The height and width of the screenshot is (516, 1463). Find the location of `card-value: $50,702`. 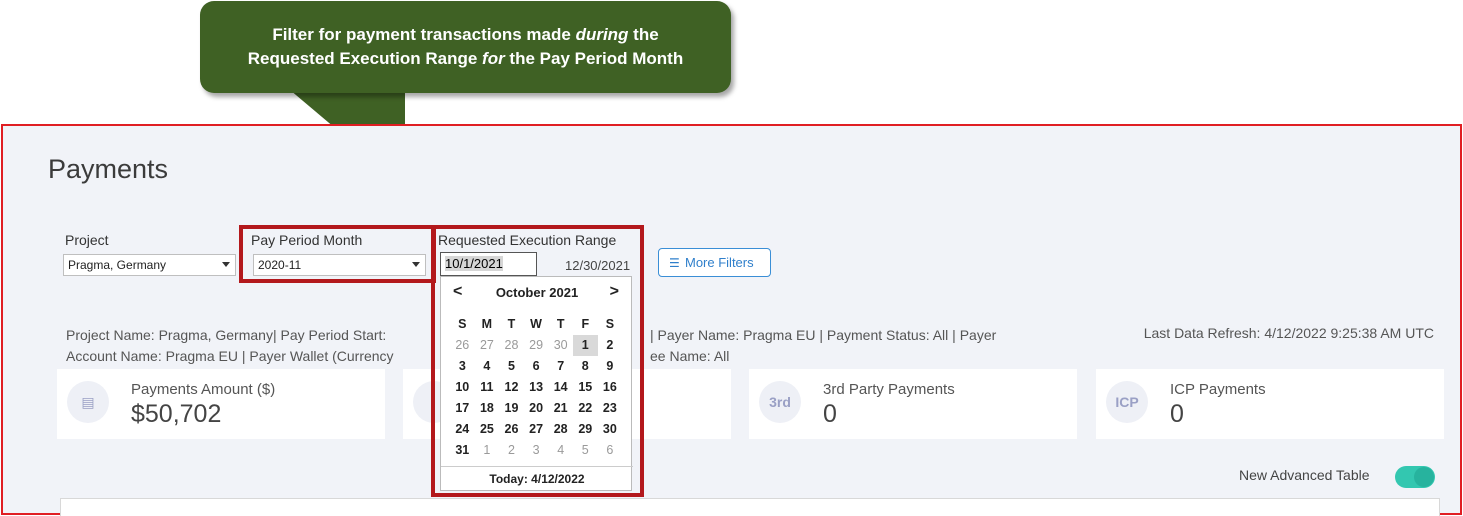

card-value: $50,702 is located at coordinates (176, 414).